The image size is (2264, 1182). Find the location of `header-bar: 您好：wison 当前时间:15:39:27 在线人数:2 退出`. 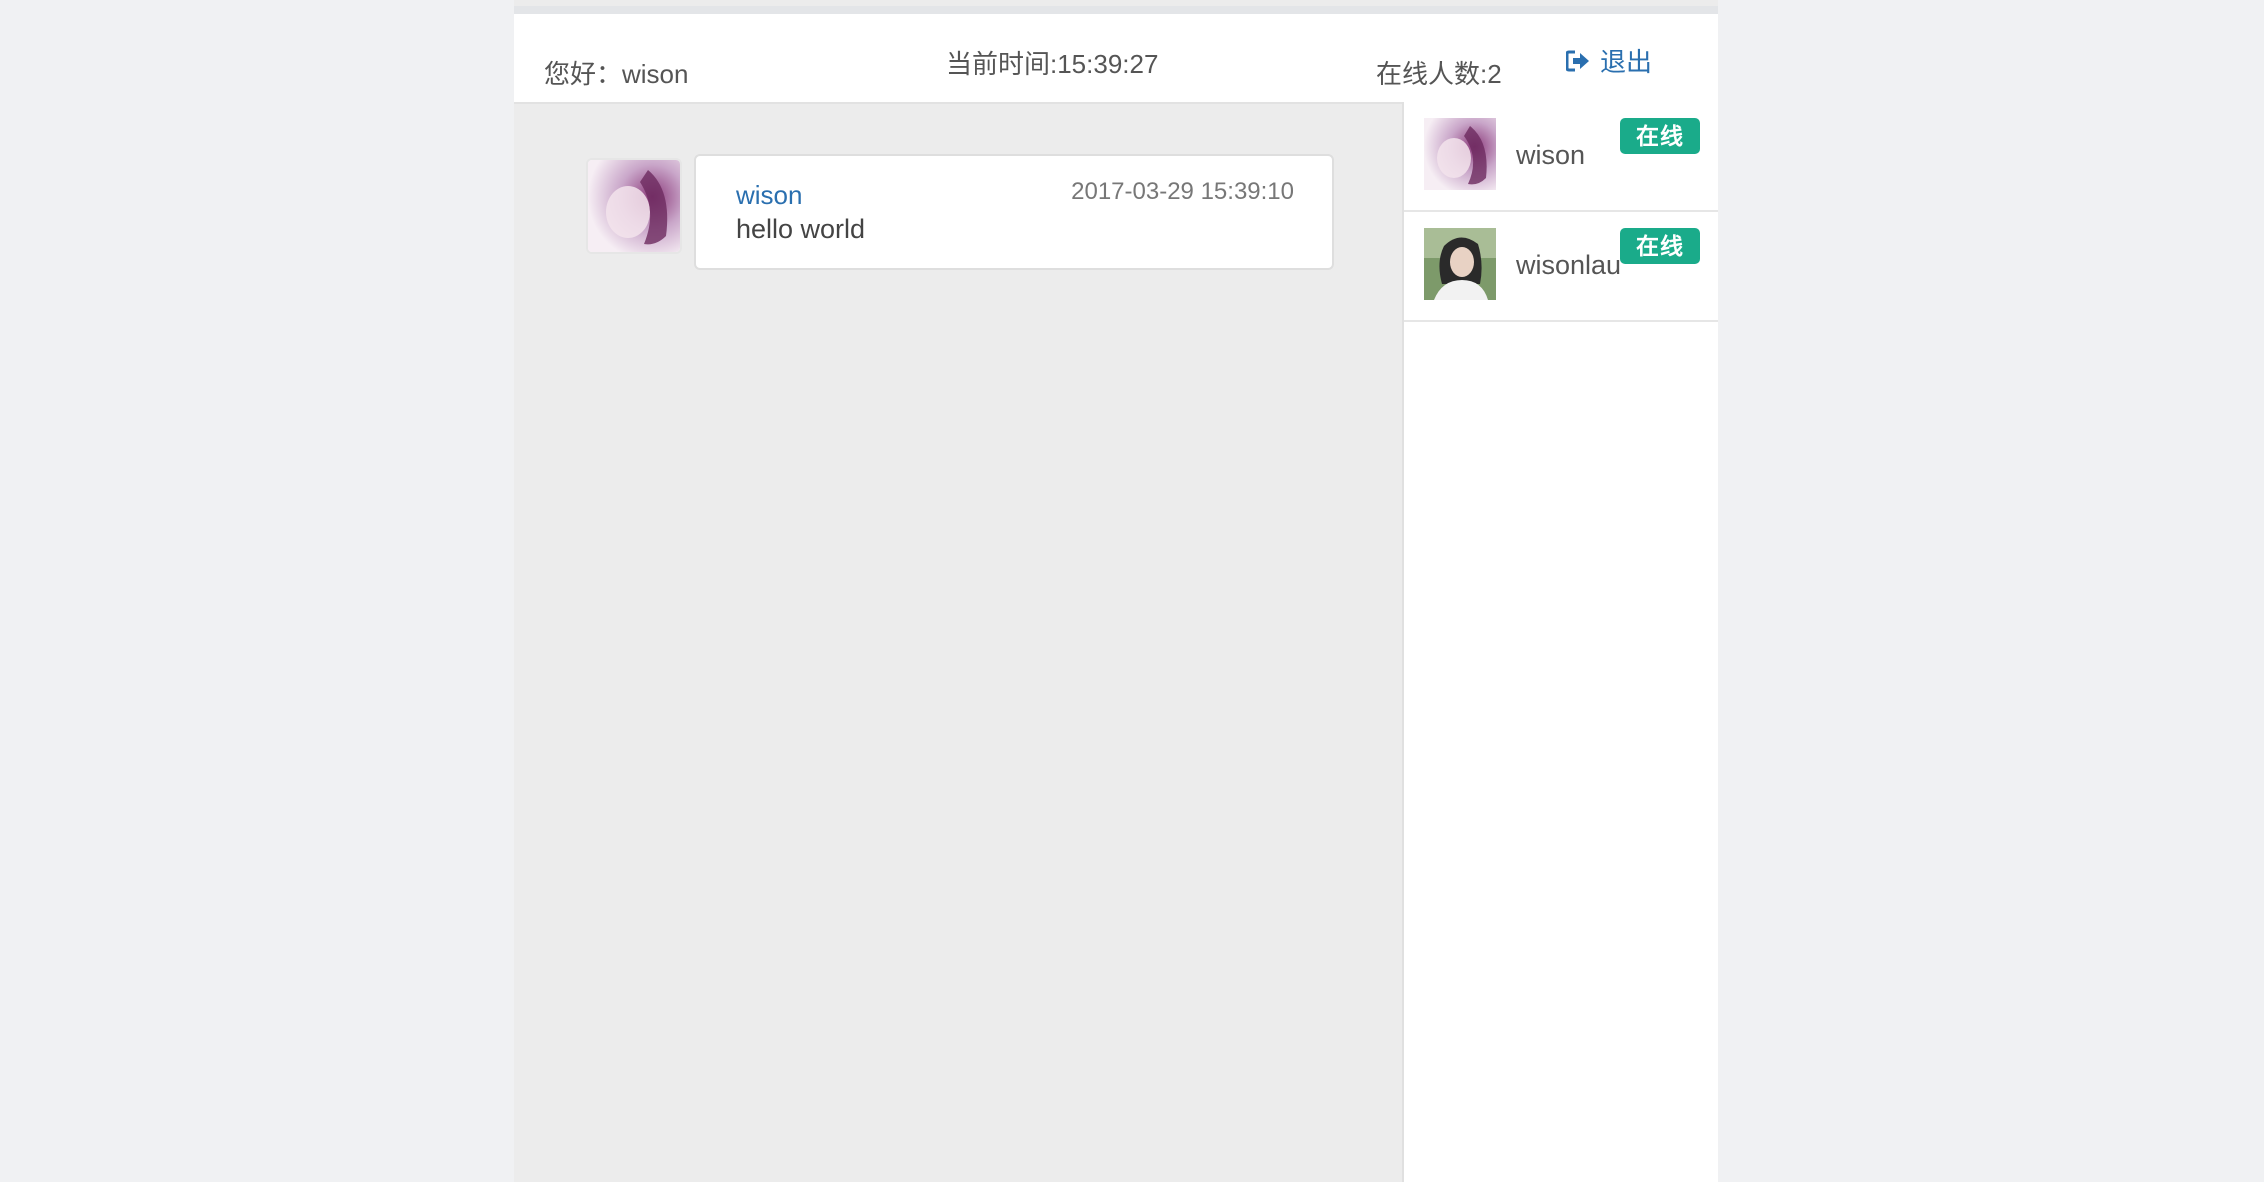

header-bar: 您好：wison 当前时间:15:39:27 在线人数:2 退出 is located at coordinates (1116, 59).